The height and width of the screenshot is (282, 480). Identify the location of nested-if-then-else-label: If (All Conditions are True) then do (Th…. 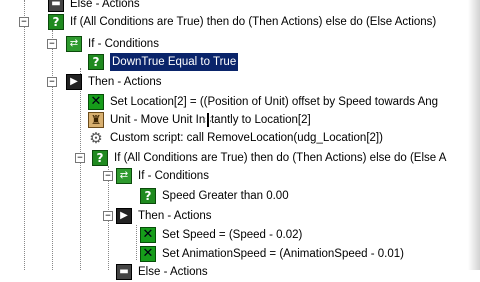
(280, 158).